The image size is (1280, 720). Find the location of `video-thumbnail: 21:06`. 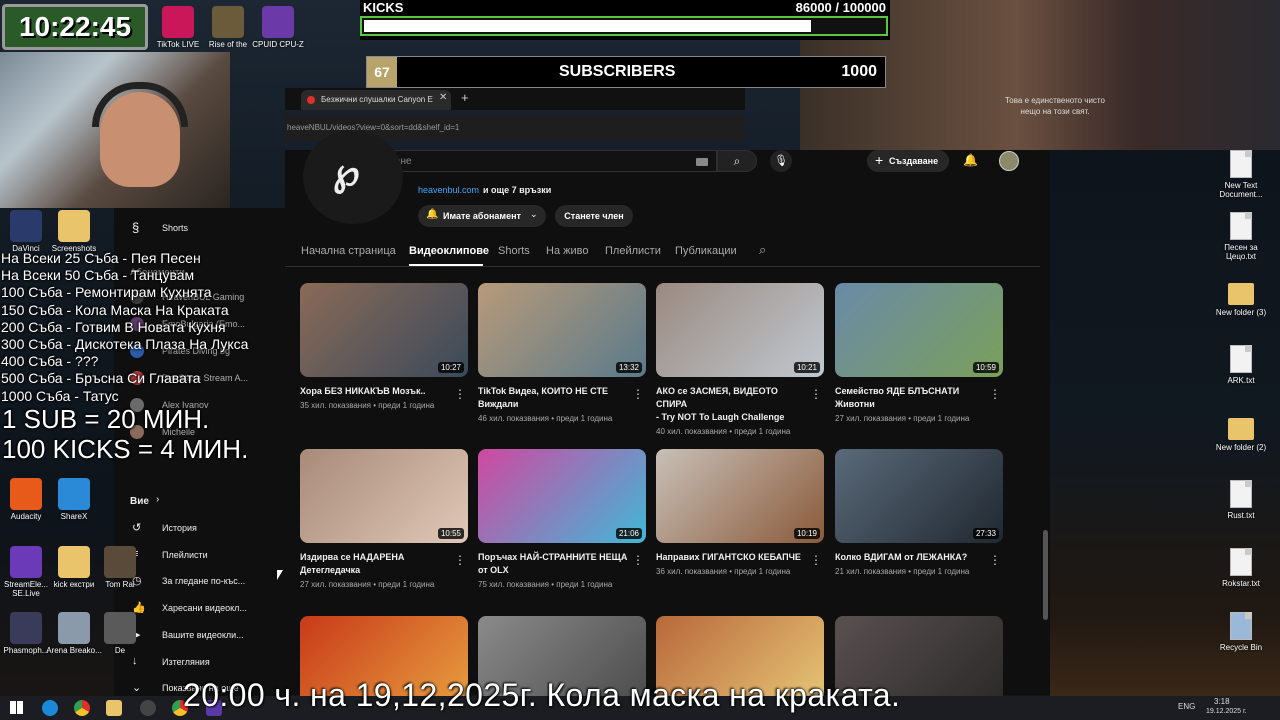

video-thumbnail: 21:06 is located at coordinates (562, 496).